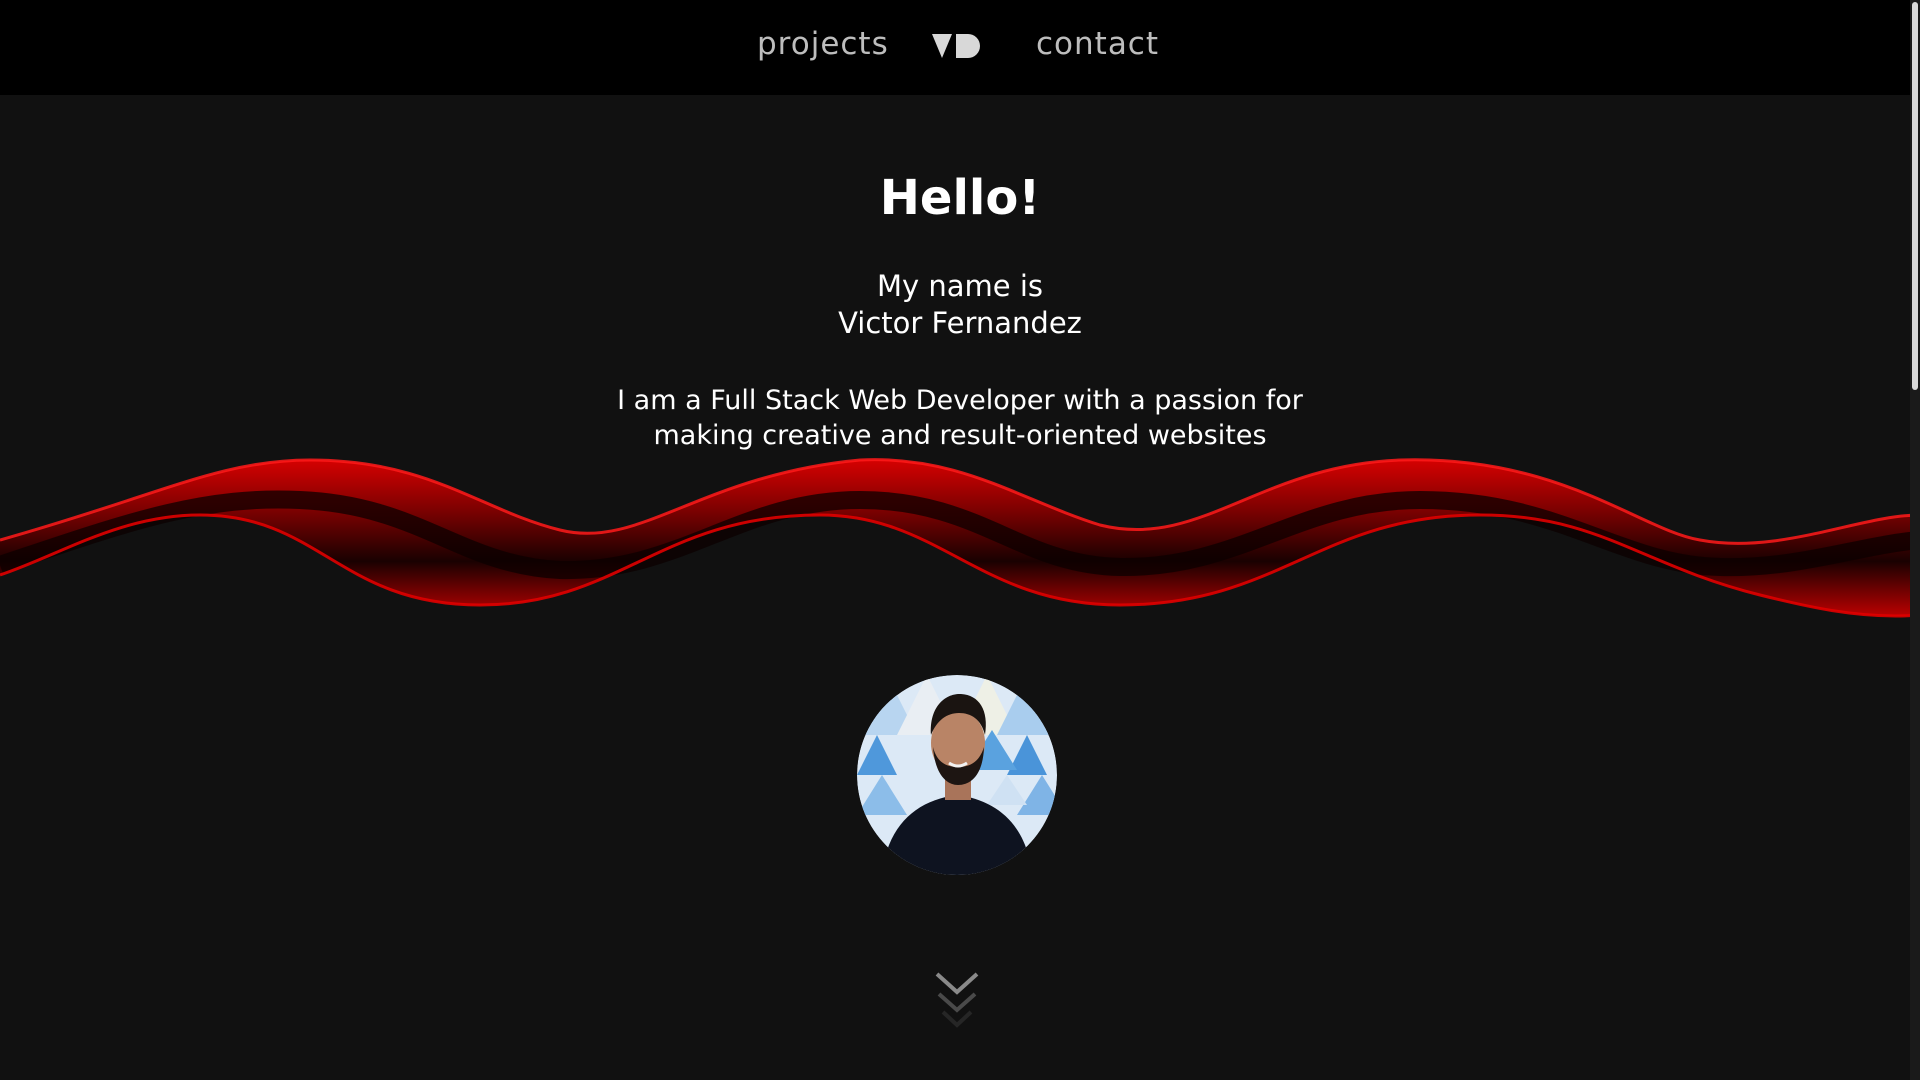 The image size is (1920, 1080). Describe the element at coordinates (960, 286) in the screenshot. I see `hero-name-intro: My name is` at that location.